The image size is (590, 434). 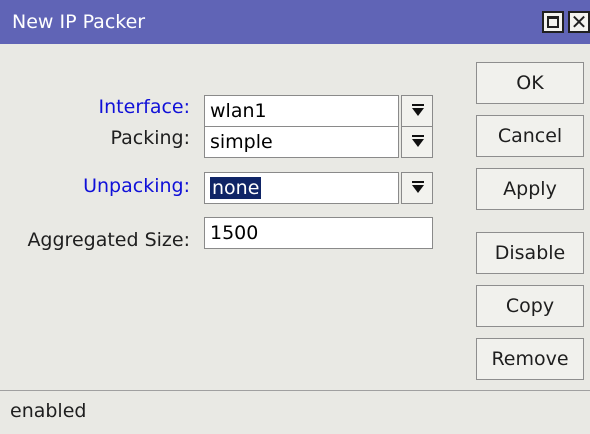 What do you see at coordinates (79, 22) in the screenshot?
I see `window-title: New IP Packer` at bounding box center [79, 22].